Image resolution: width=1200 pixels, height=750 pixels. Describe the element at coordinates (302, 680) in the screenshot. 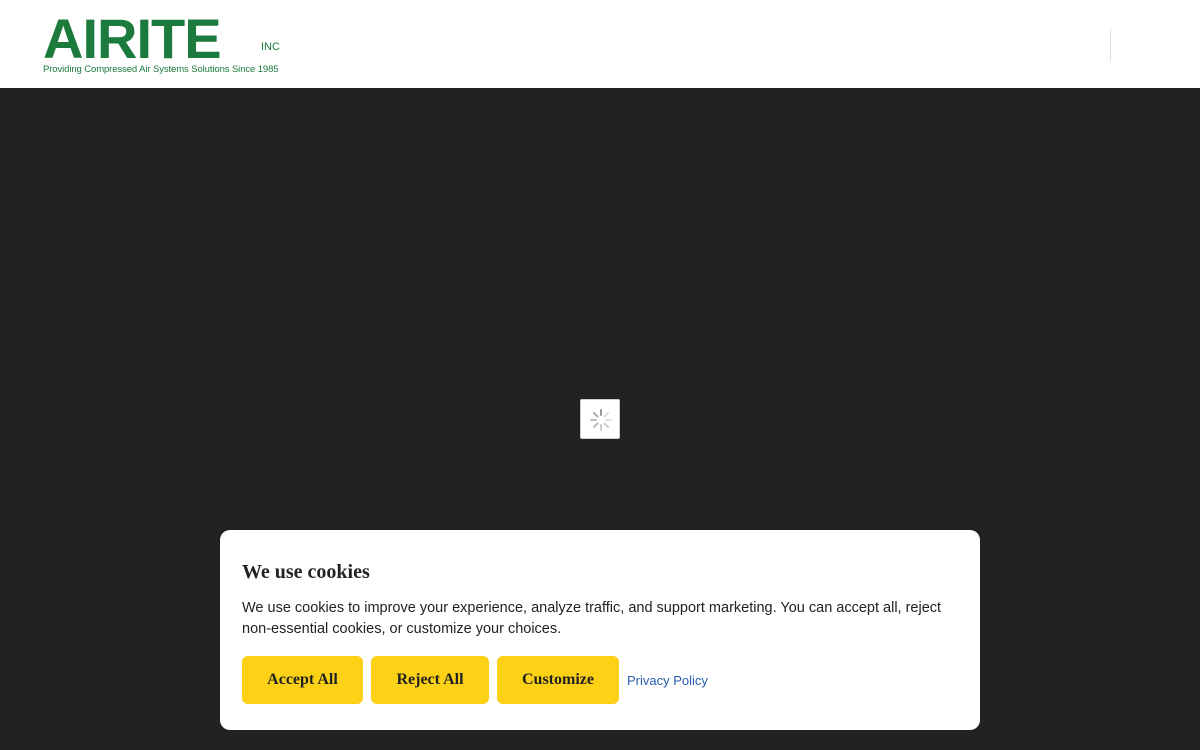

I see `accept-all-button: Accept All` at that location.